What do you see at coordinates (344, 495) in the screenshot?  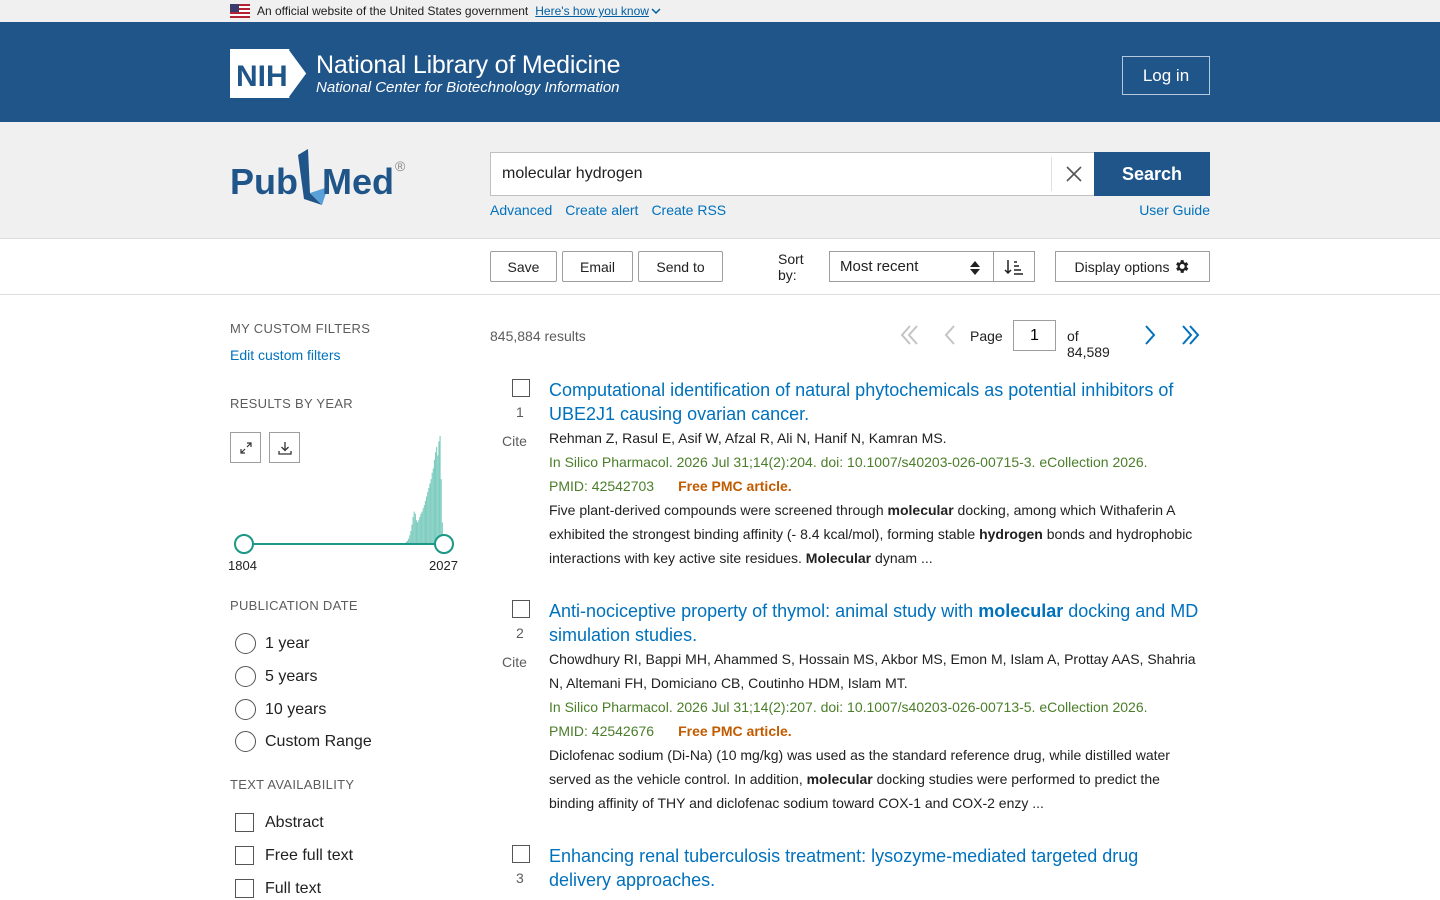 I see `results-by-year-chart` at bounding box center [344, 495].